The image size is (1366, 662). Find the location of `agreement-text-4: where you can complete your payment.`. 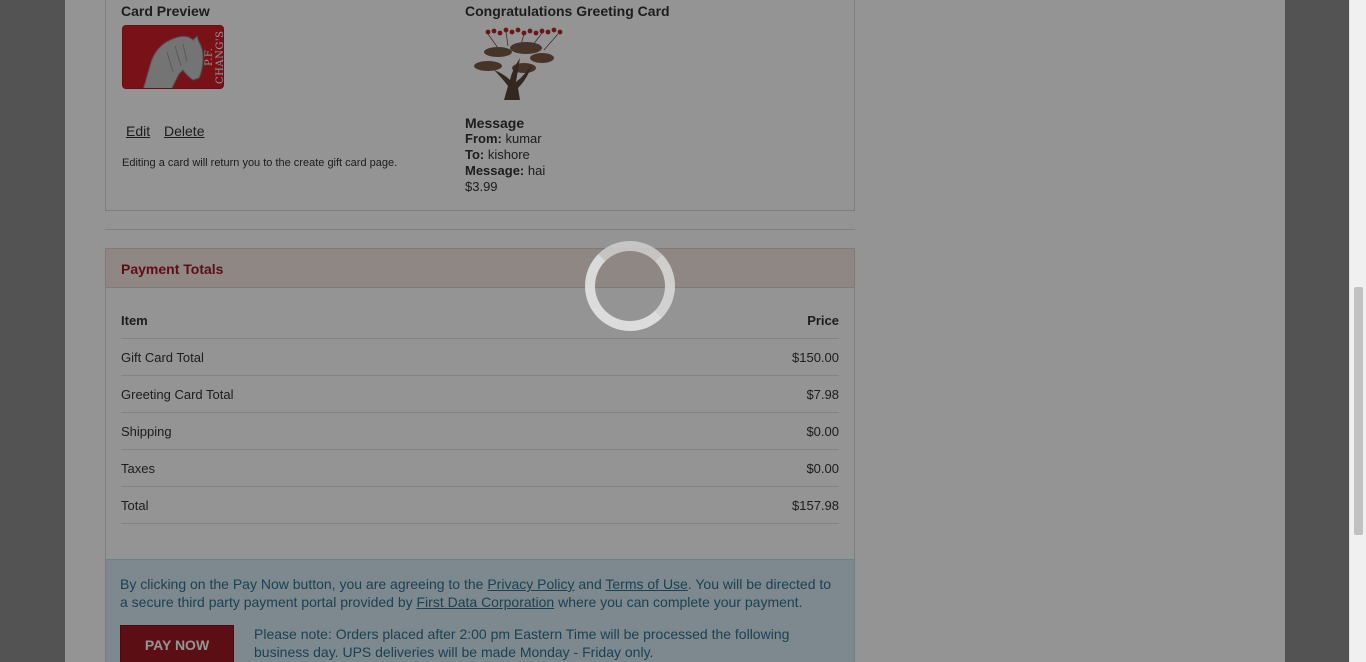

agreement-text-4: where you can complete your payment. is located at coordinates (680, 602).